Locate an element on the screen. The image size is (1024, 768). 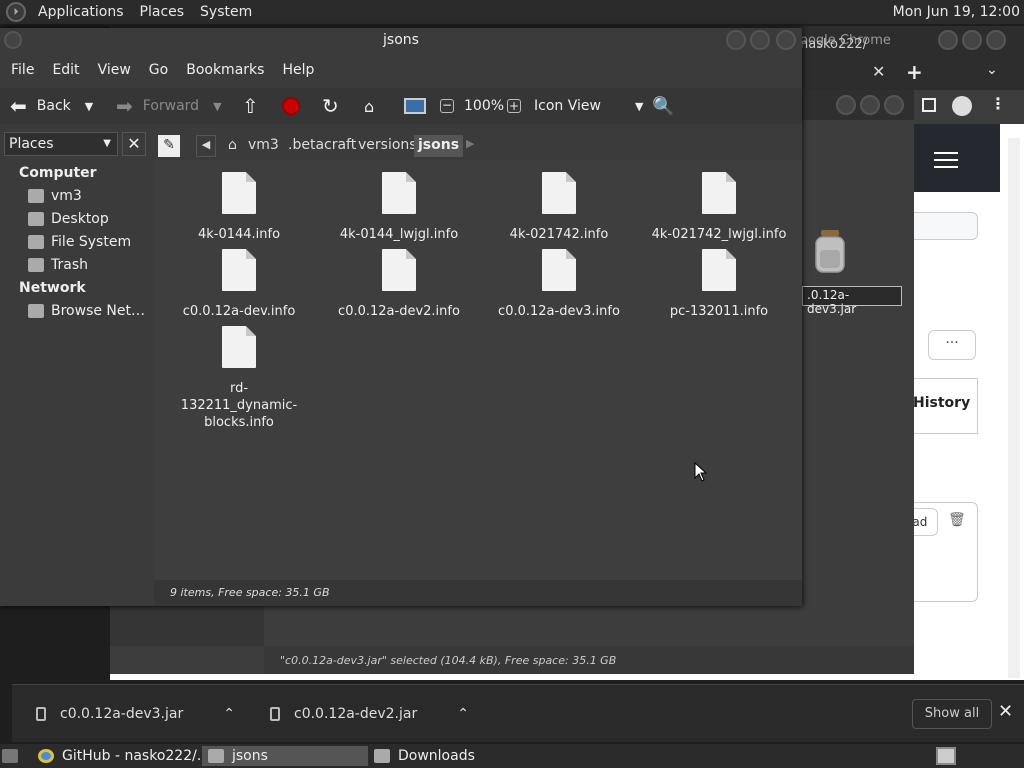
sidebar-item-vm3: vm3 is located at coordinates (55, 196).